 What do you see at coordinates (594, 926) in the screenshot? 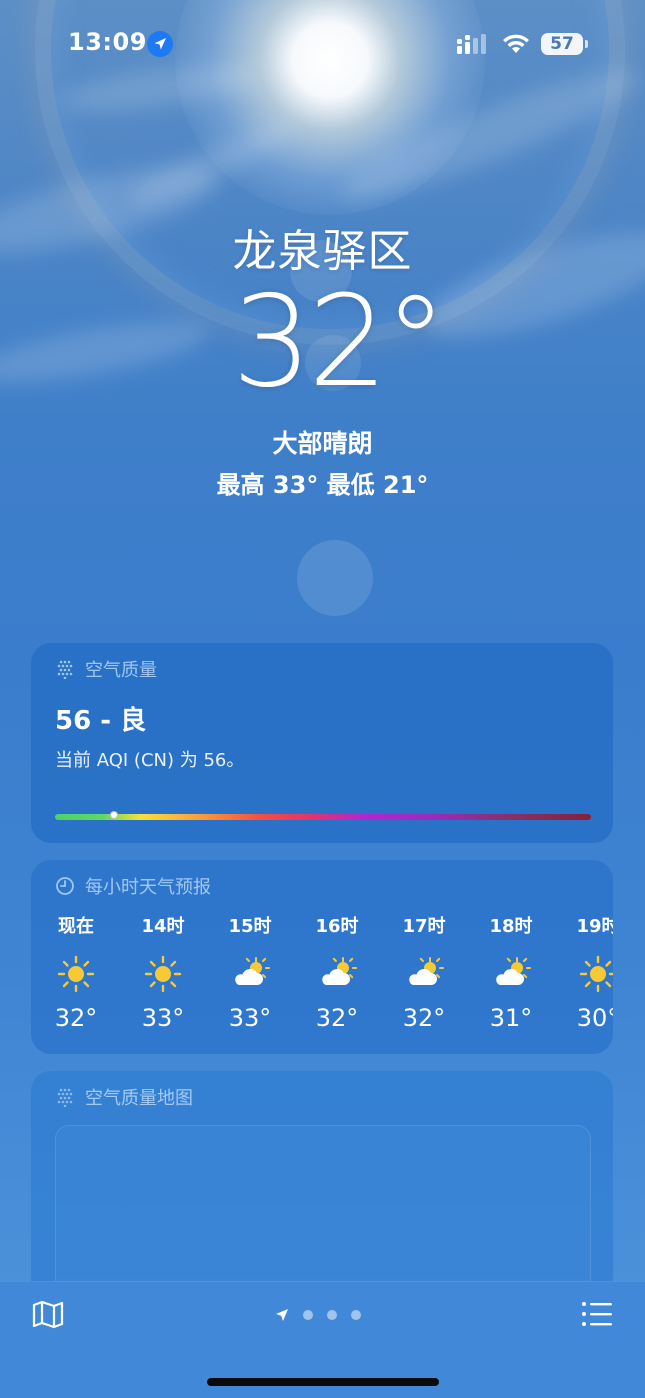
I see `hour-label: 19时` at bounding box center [594, 926].